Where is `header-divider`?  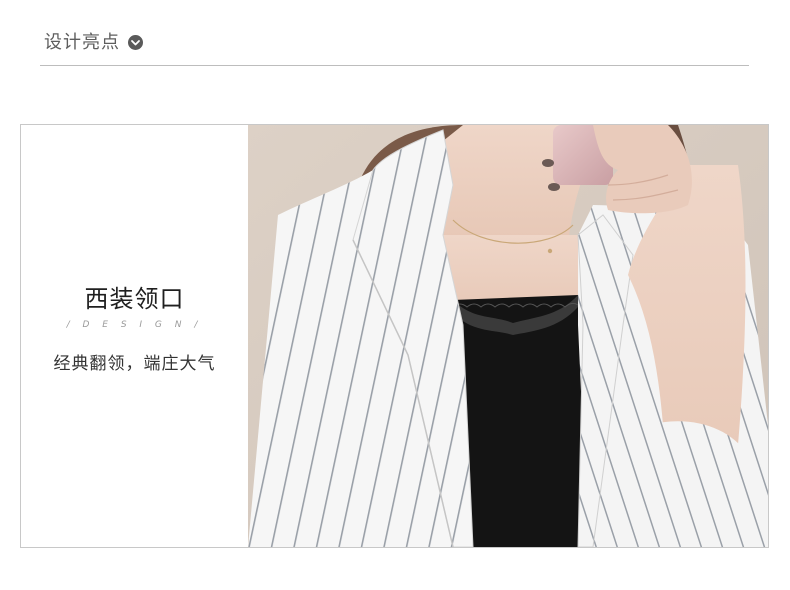
header-divider is located at coordinates (394, 65).